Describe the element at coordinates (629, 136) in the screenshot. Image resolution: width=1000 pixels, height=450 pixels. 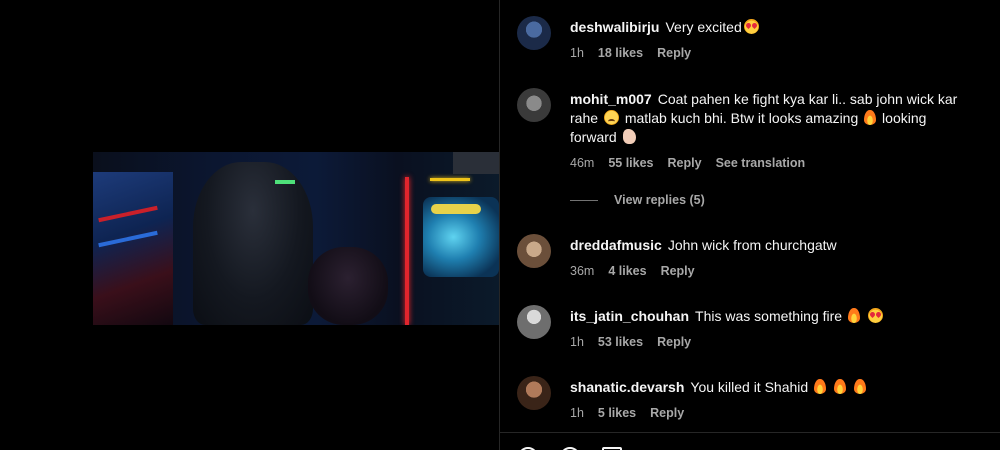
I see `waving-hand-emoji-icon` at that location.